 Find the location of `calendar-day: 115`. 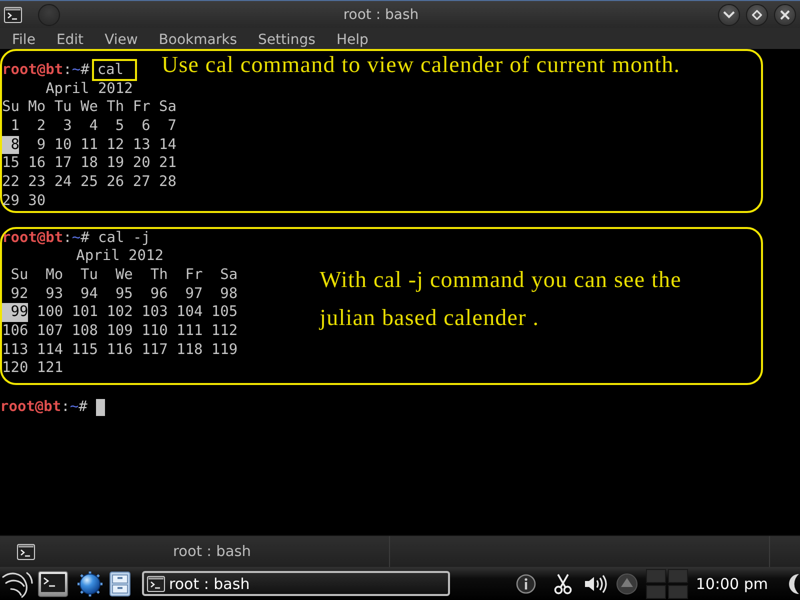

calendar-day: 115 is located at coordinates (85, 350).